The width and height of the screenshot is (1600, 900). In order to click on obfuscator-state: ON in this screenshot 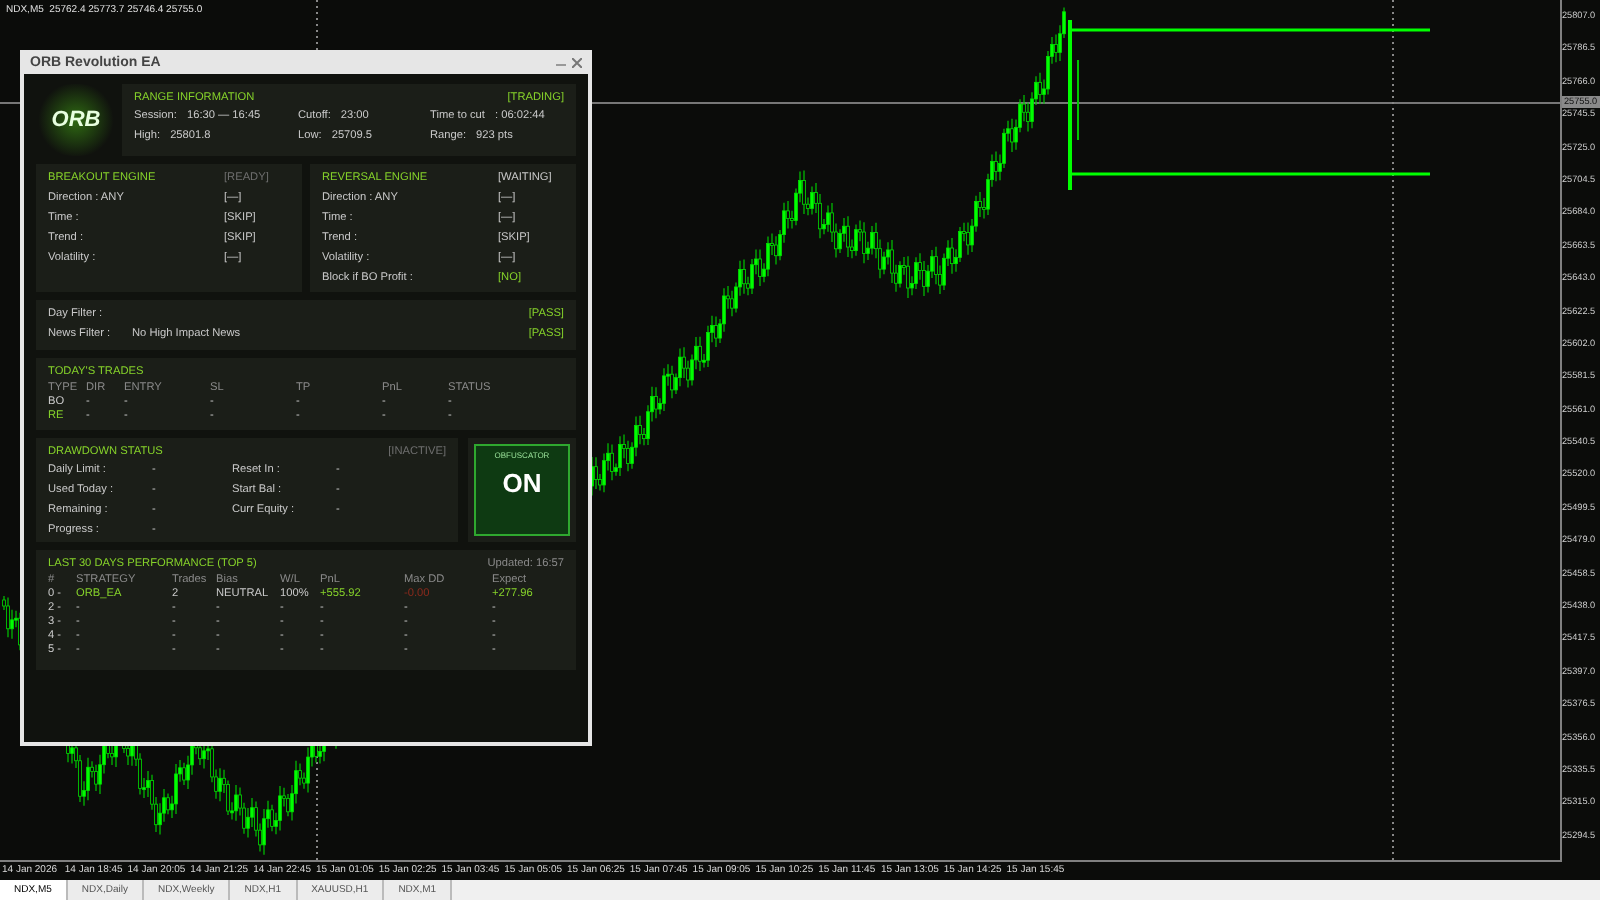, I will do `click(522, 483)`.